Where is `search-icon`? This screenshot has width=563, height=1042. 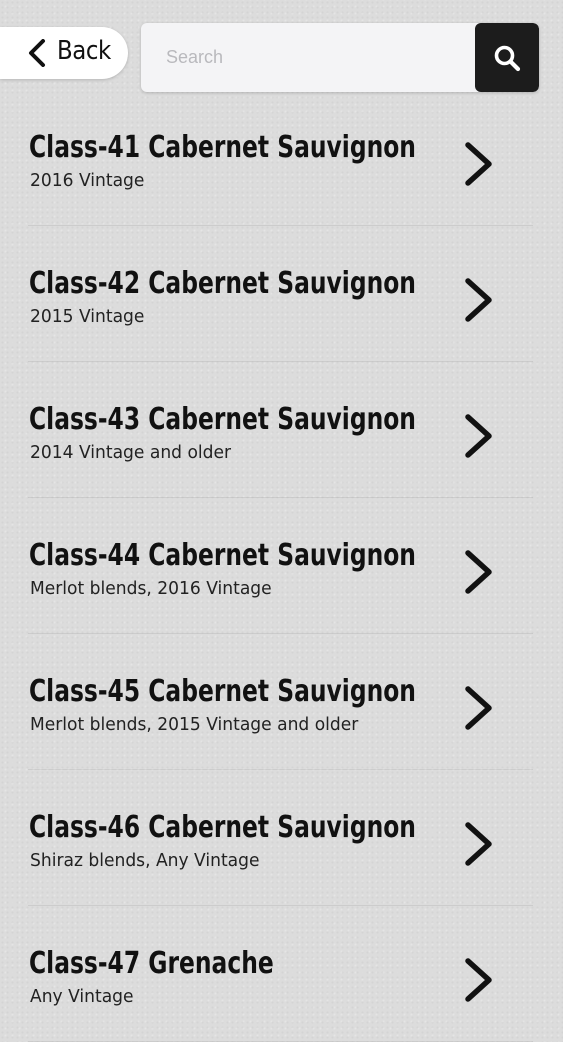
search-icon is located at coordinates (507, 58).